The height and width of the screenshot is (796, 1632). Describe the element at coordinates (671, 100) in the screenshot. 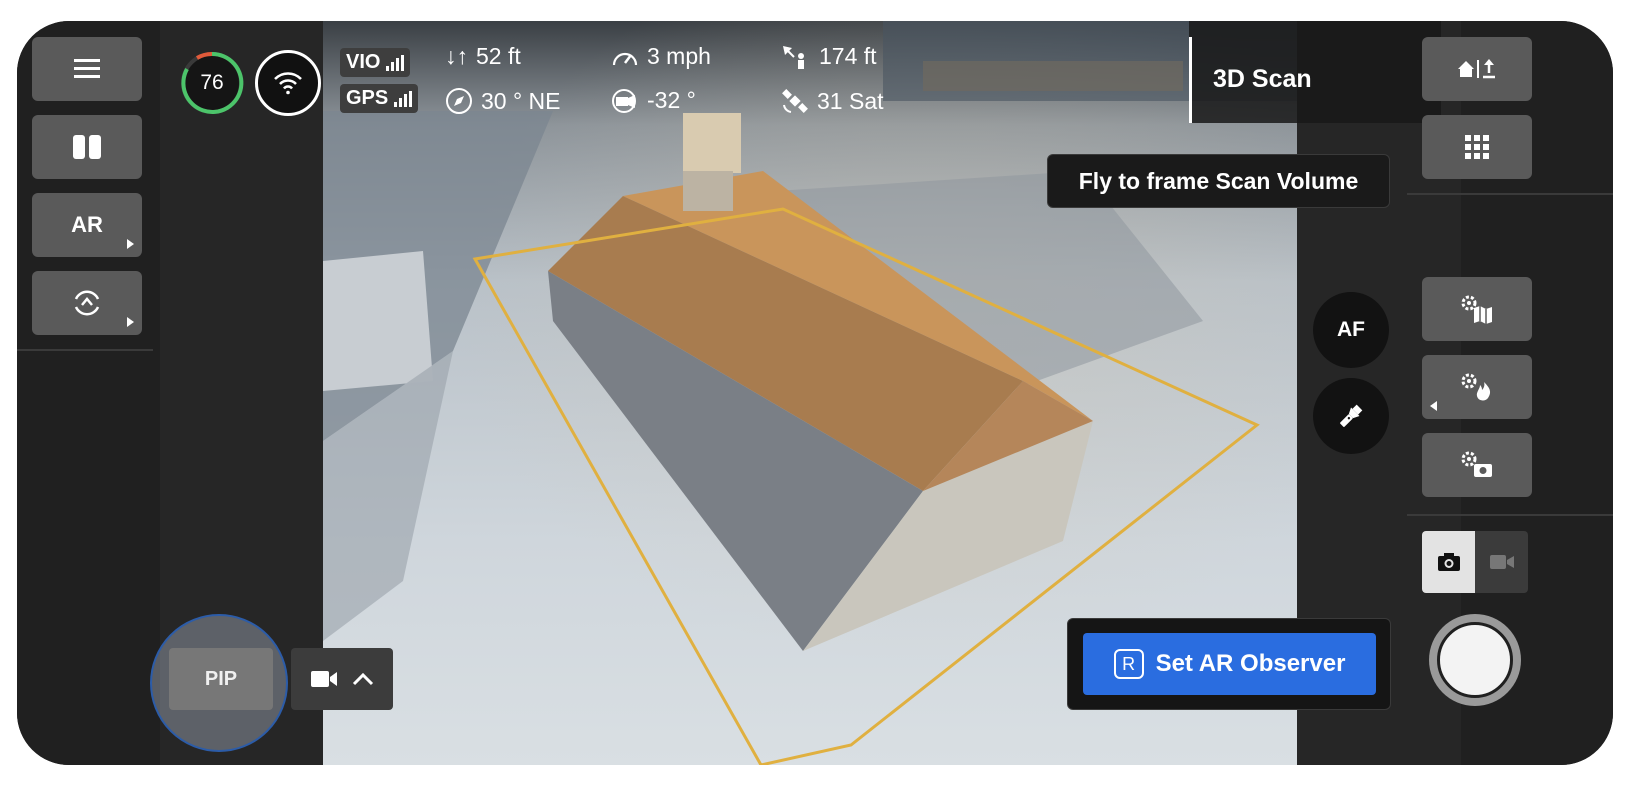

I see `gimbal-value: -32 °` at that location.